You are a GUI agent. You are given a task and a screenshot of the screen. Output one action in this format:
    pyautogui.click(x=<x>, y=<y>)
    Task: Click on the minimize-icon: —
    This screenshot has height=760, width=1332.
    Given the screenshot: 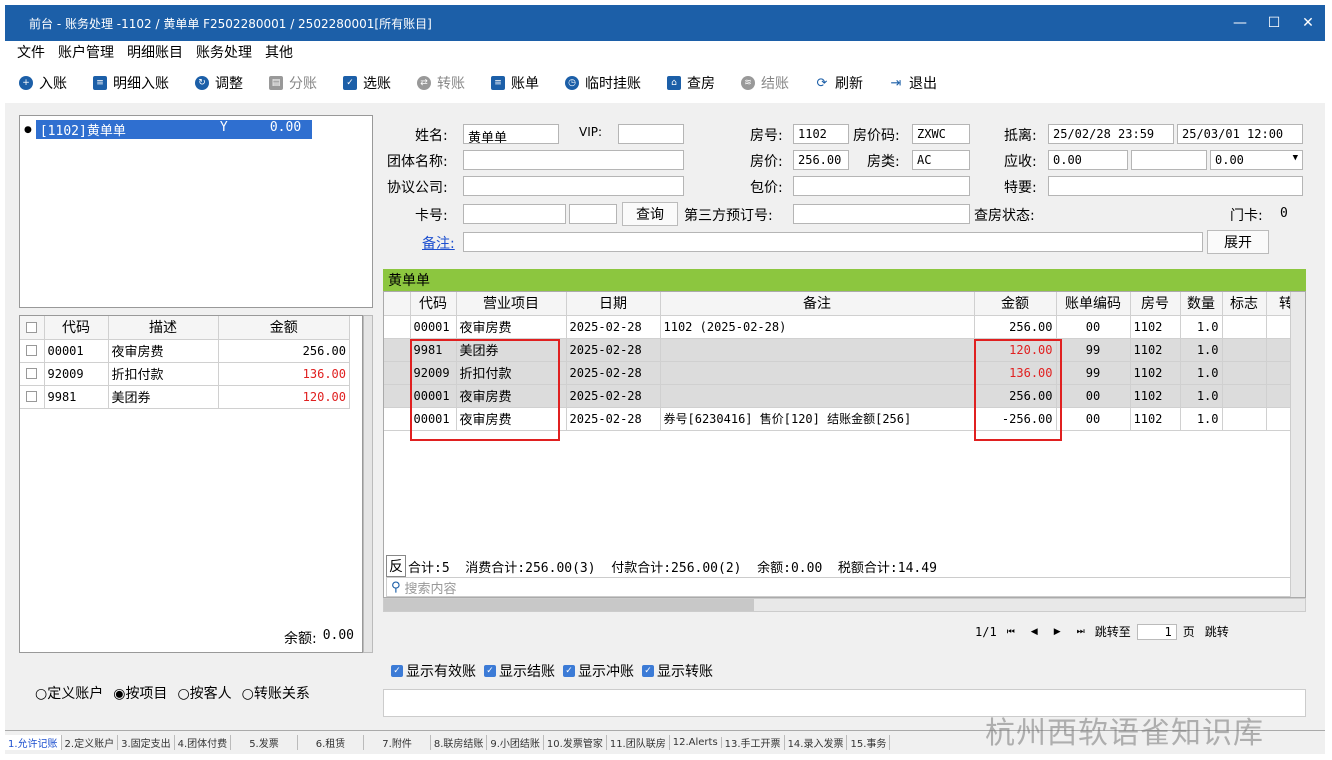 What is the action you would take?
    pyautogui.click(x=1240, y=23)
    